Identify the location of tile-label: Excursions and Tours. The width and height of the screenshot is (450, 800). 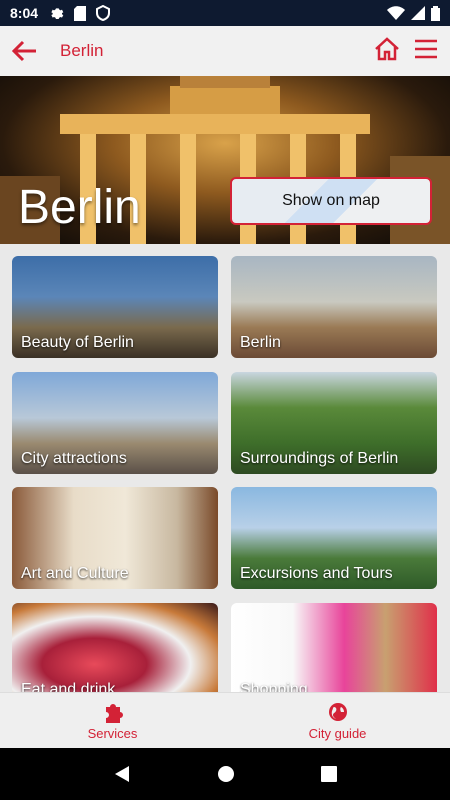
(316, 573).